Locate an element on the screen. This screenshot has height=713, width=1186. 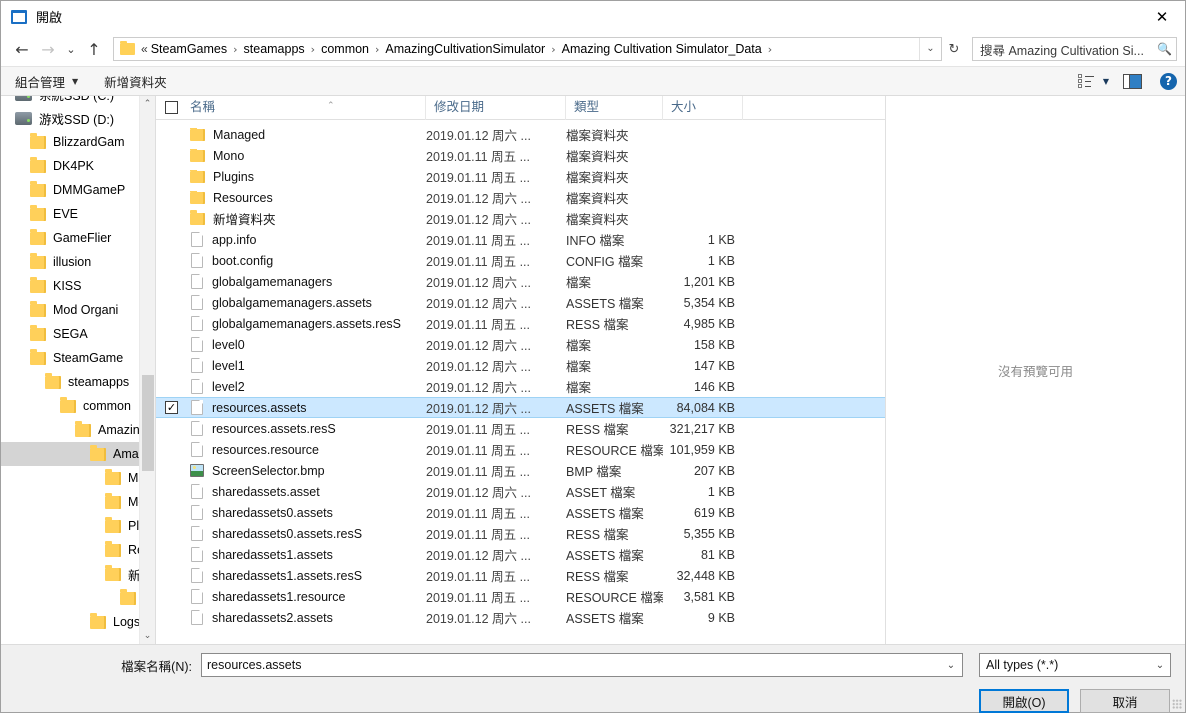
tree-item: DMMGameP is located at coordinates (70, 190).